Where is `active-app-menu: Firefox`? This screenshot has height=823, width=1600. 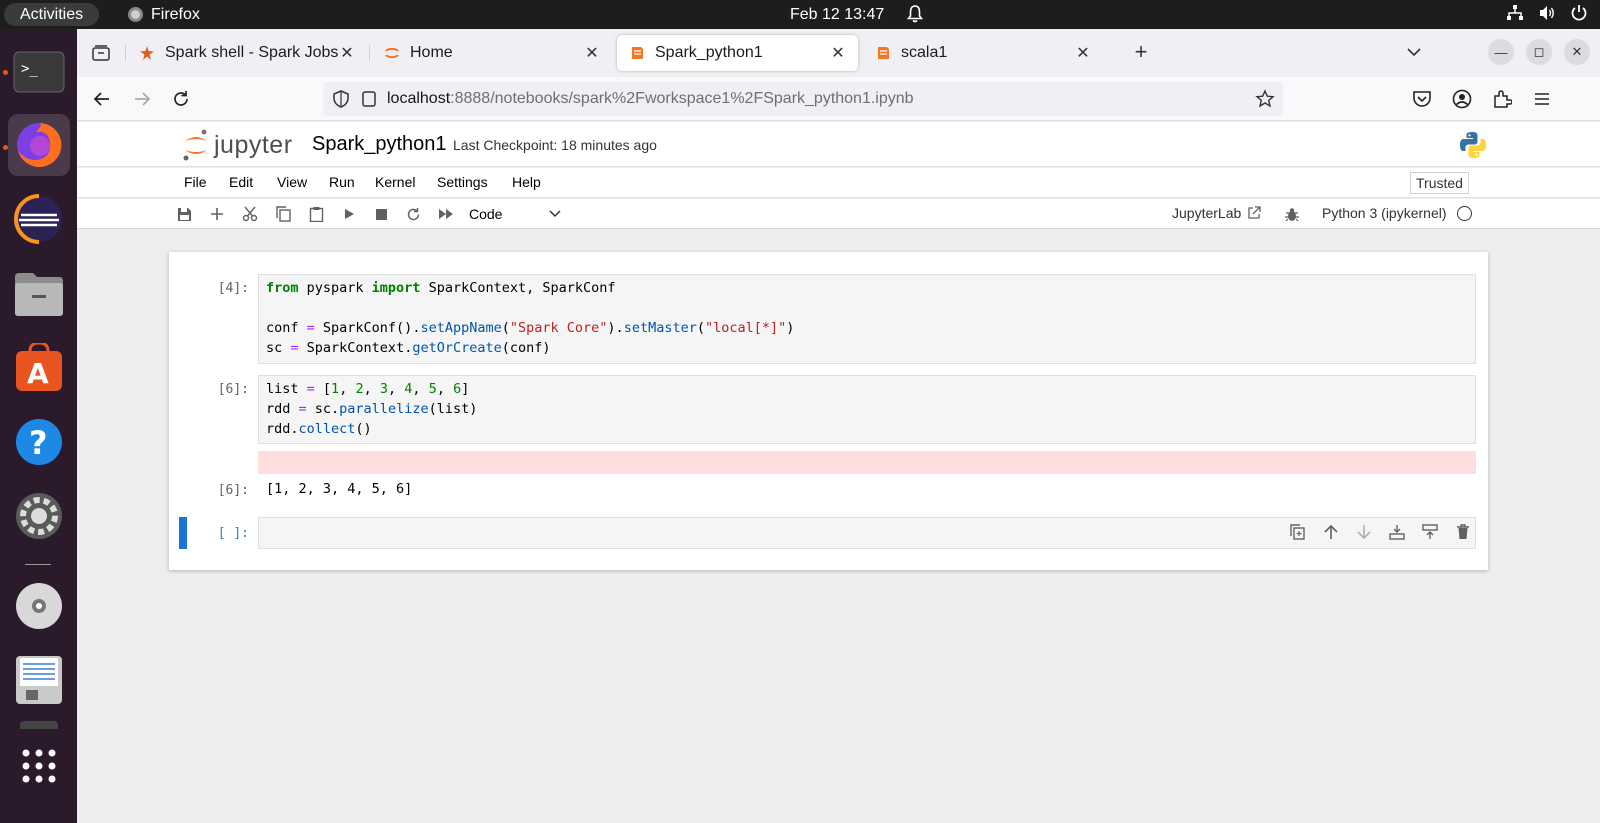 active-app-menu: Firefox is located at coordinates (164, 14).